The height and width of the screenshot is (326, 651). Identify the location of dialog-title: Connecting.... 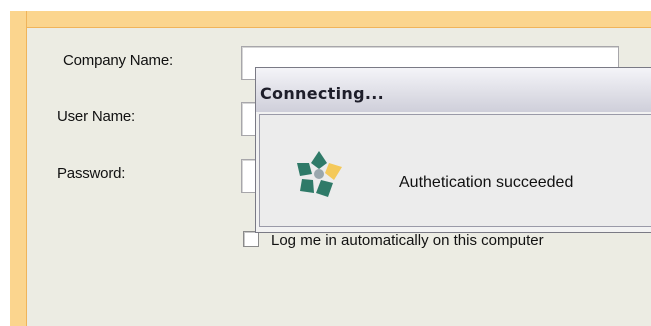
(322, 93).